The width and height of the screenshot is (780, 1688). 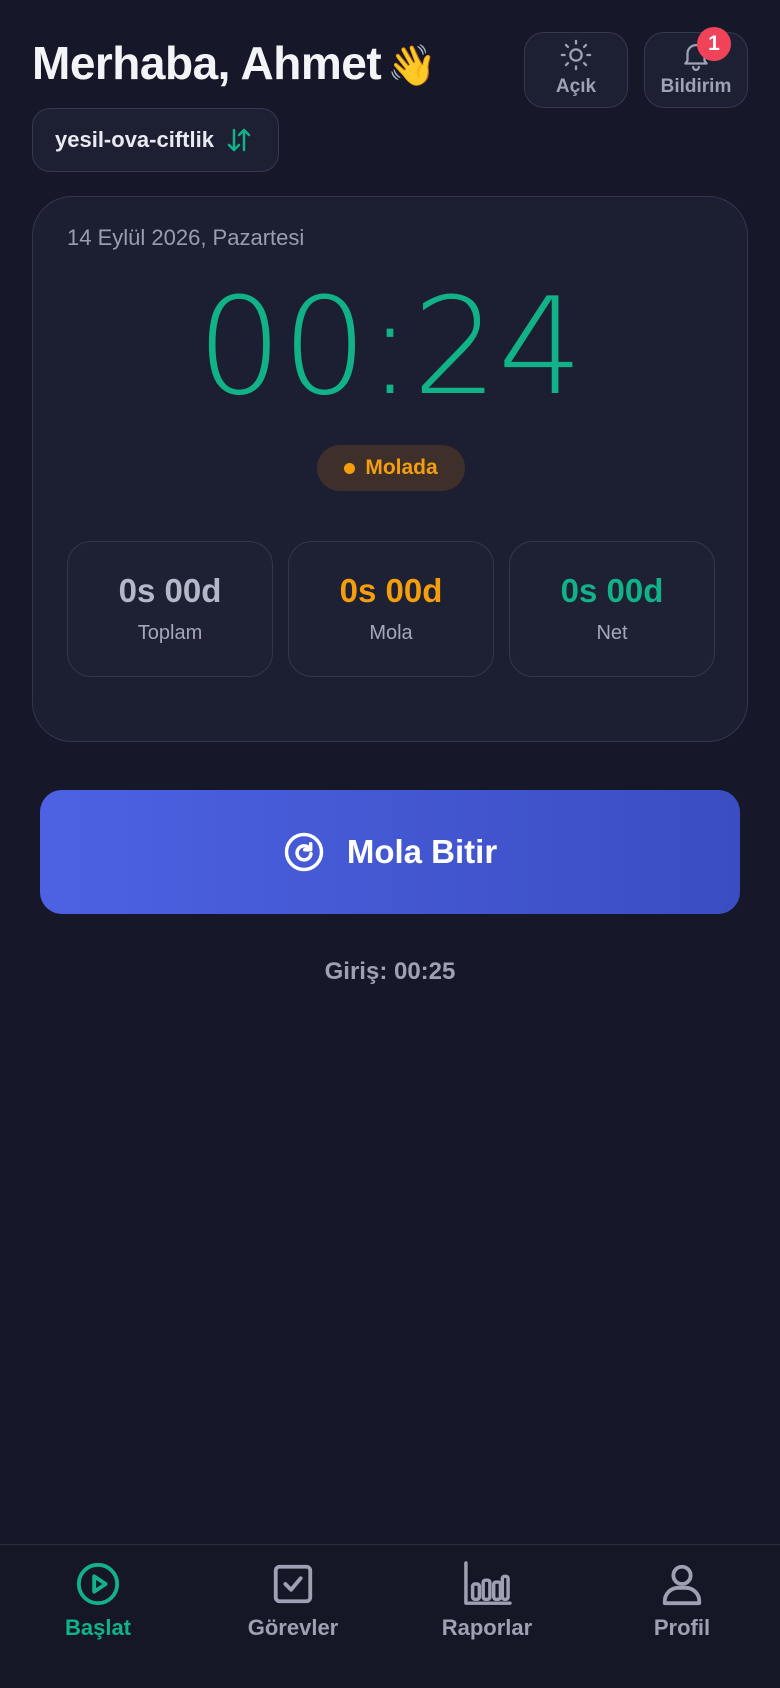 What do you see at coordinates (293, 1584) in the screenshot?
I see `checkbox-icon` at bounding box center [293, 1584].